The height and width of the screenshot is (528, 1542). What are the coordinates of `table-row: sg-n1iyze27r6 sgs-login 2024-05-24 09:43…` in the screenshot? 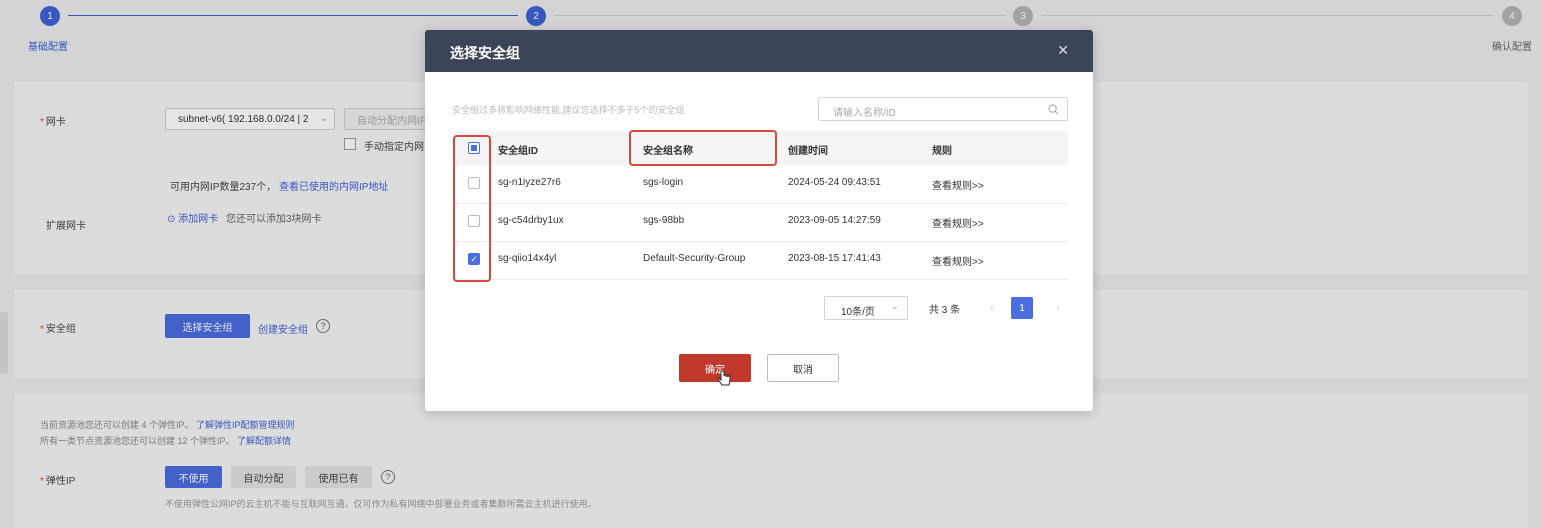 It's located at (761, 184).